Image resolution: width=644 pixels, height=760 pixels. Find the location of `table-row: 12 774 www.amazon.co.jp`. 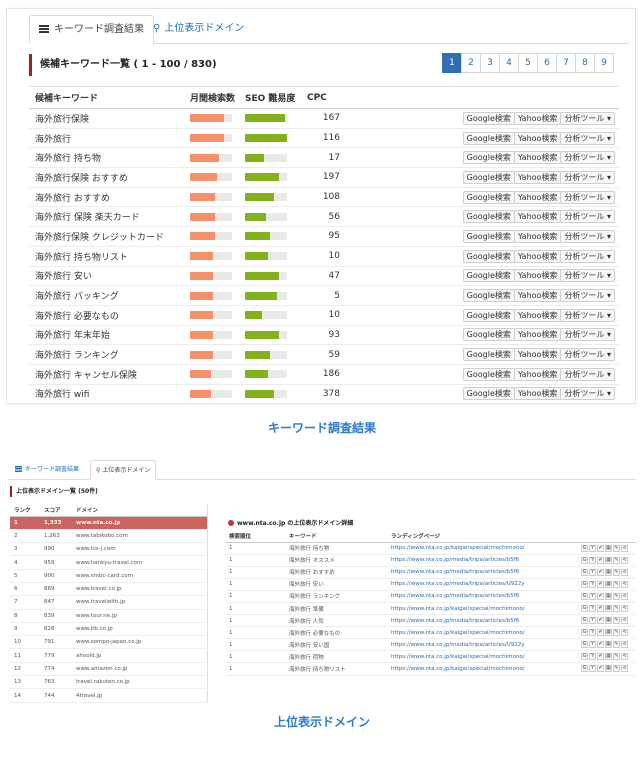

table-row: 12 774 www.amazon.co.jp is located at coordinates (109, 669).